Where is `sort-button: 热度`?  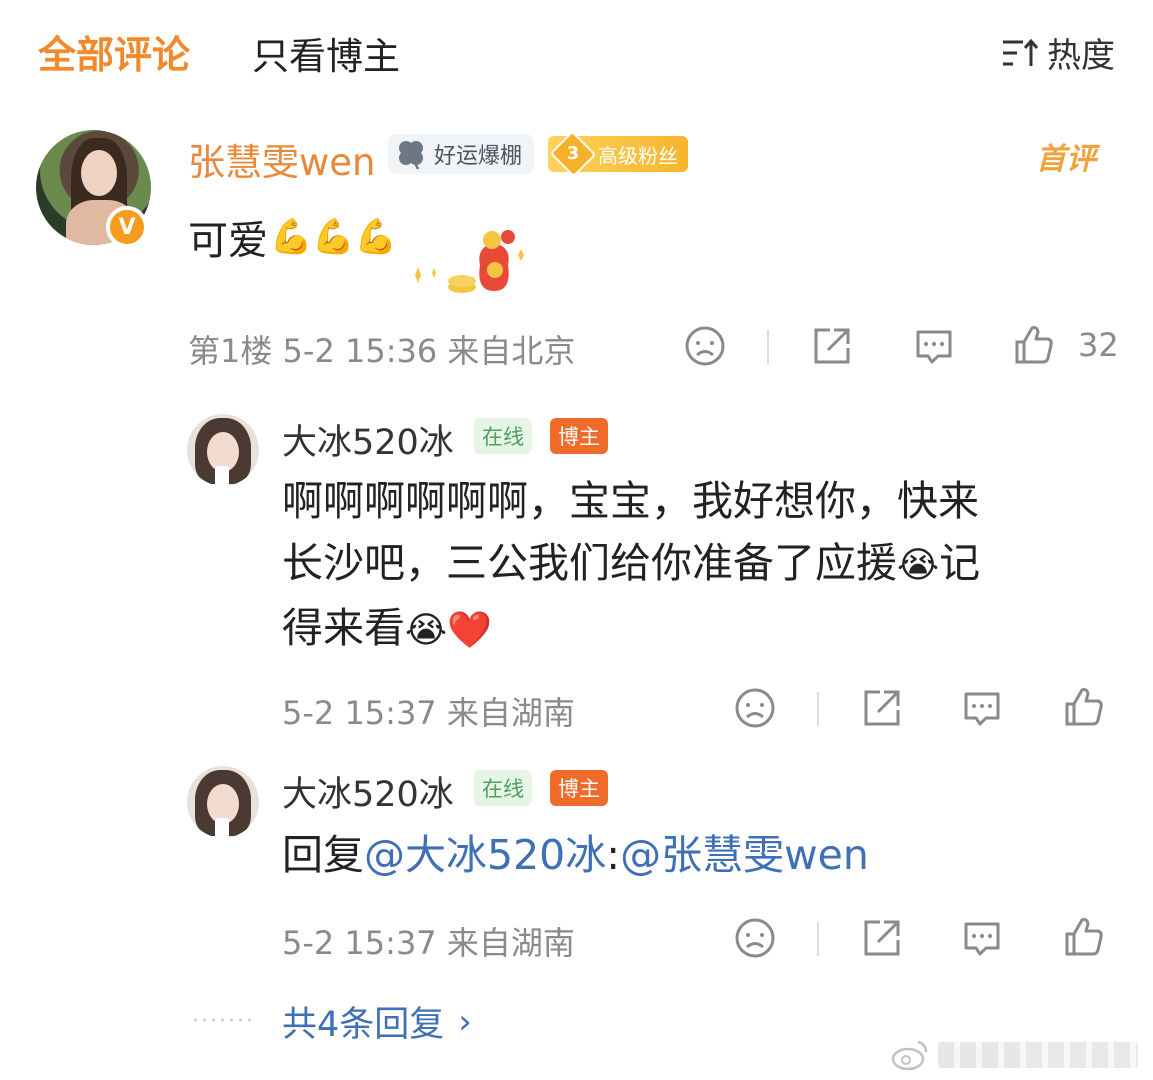
sort-button: 热度 is located at coordinates (1058, 52).